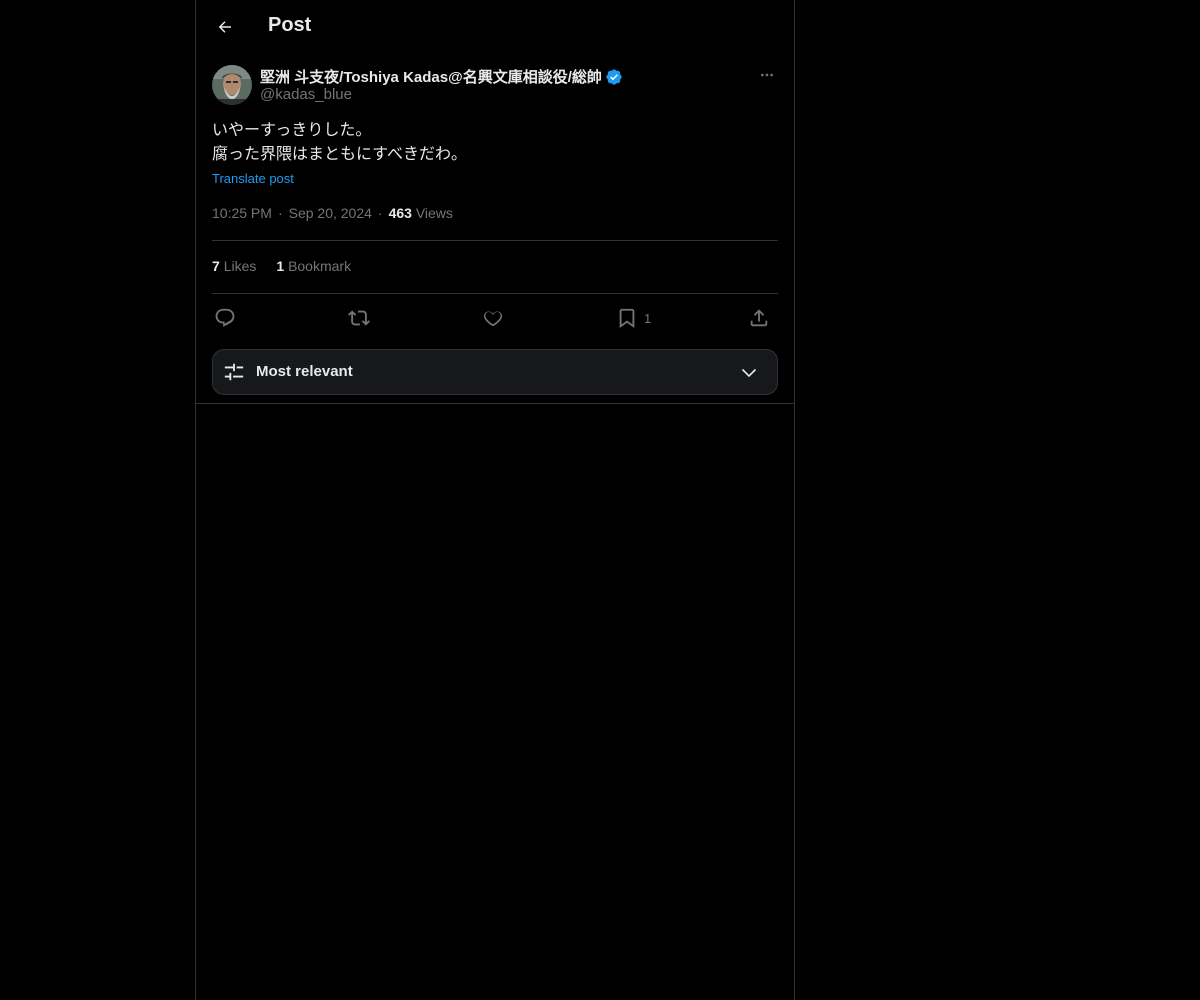  I want to click on post-text: いやーすっきりした。 腐った界隈はまともにすべきだわ。, so click(495, 142).